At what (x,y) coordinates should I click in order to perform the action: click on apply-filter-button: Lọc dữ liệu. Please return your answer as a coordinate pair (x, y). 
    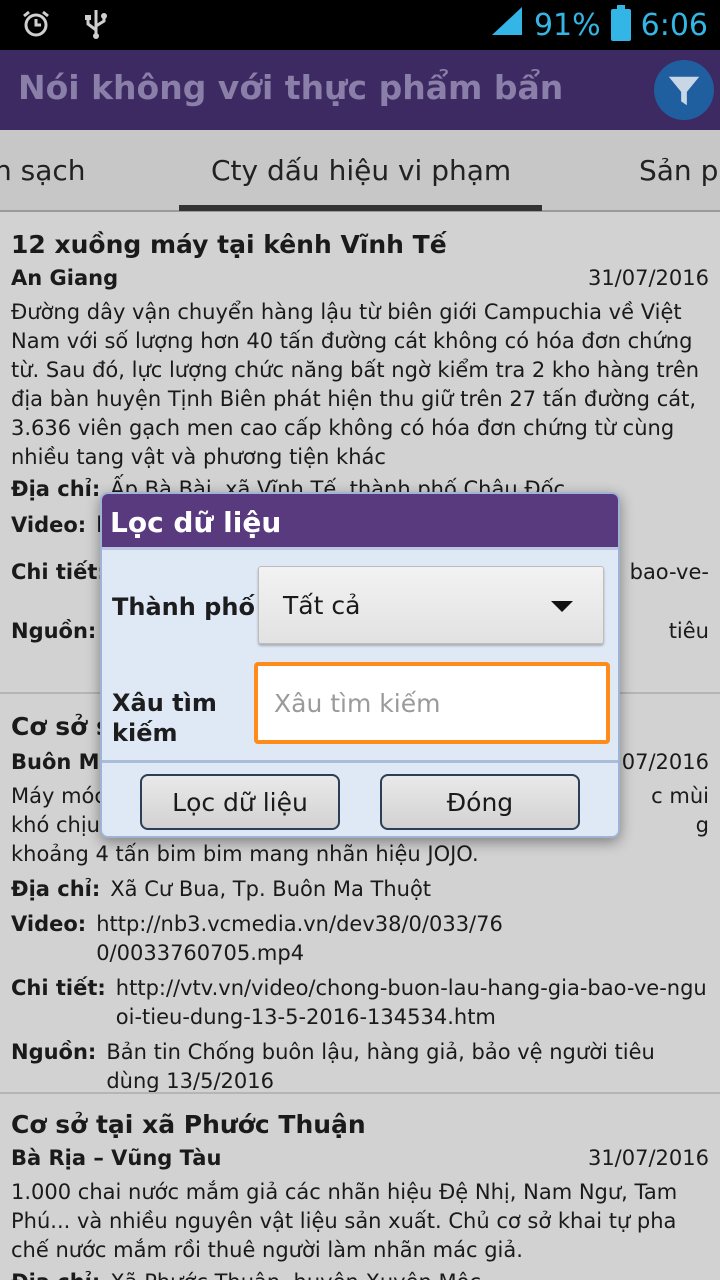
    Looking at the image, I should click on (240, 802).